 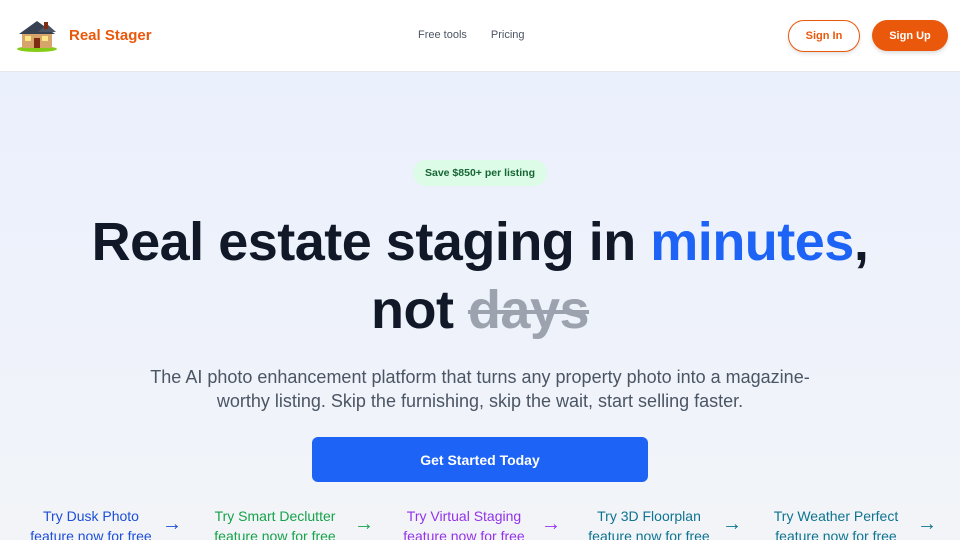 I want to click on free-tool-link: Try Virtual Staging feature now for free, so click(x=464, y=523).